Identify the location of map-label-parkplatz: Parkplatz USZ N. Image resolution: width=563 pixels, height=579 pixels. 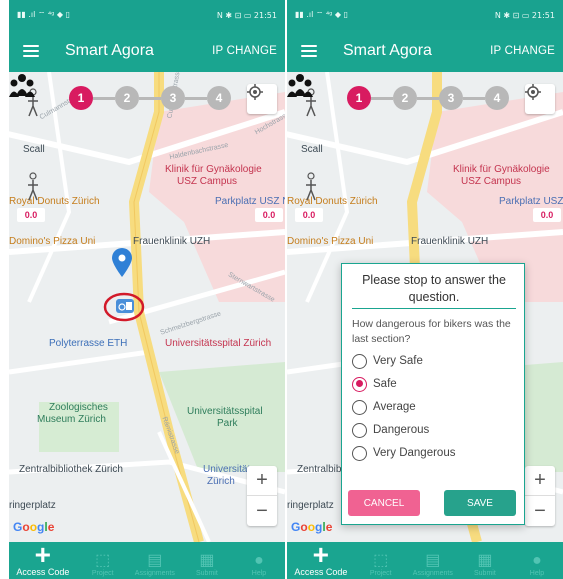
(250, 201).